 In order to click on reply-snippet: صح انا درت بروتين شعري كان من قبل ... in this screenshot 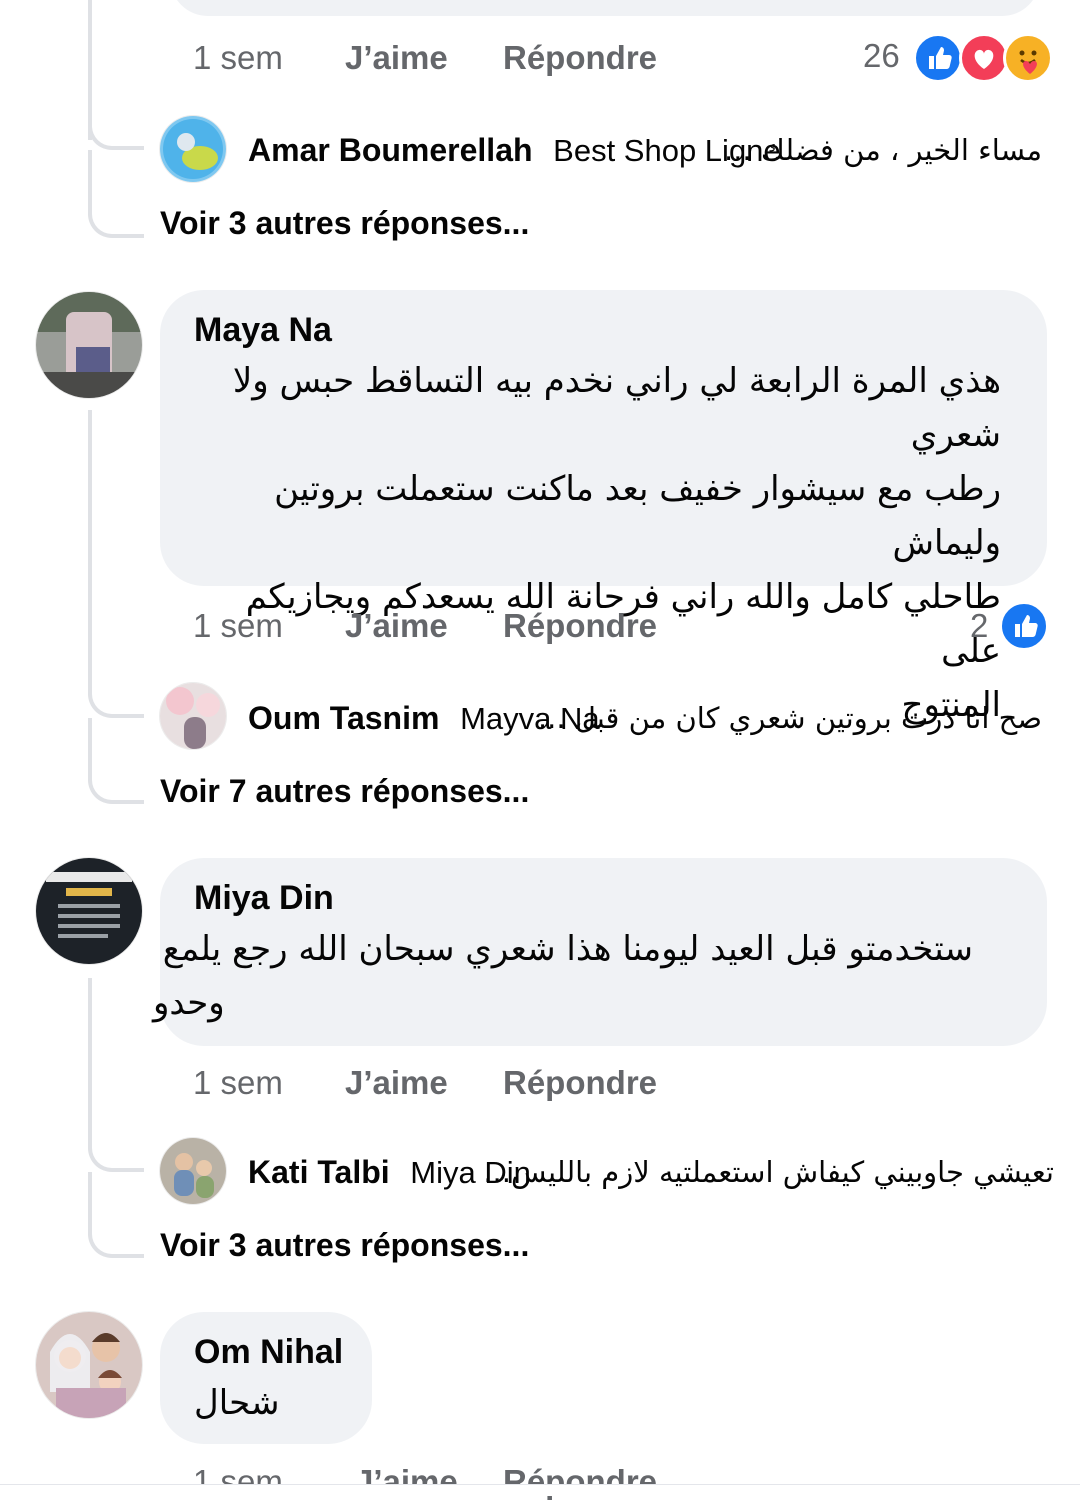, I will do `click(790, 718)`.